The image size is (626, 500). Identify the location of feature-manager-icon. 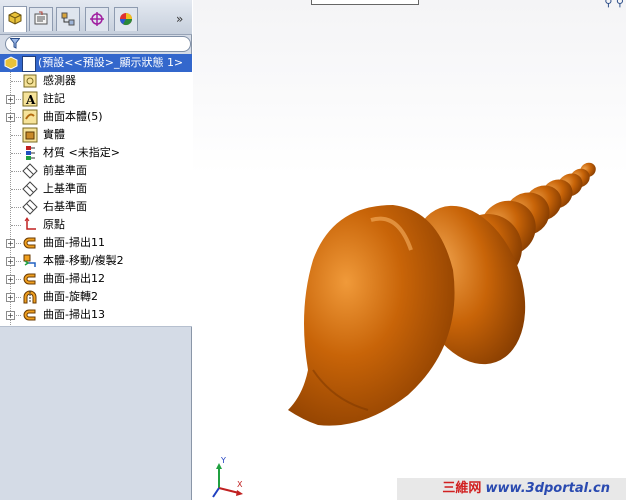
(15, 18).